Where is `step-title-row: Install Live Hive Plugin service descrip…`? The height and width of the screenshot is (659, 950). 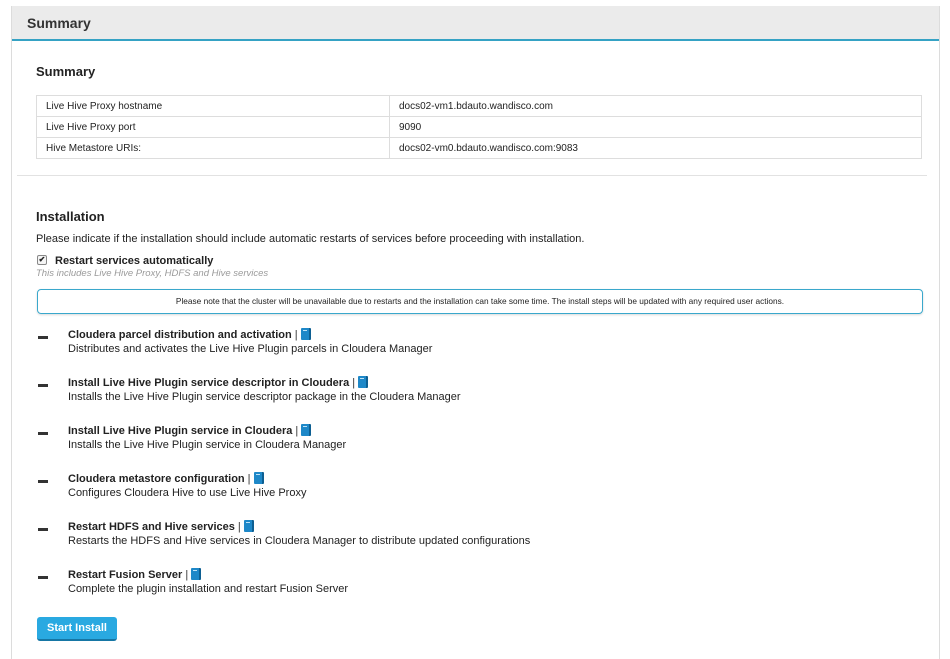 step-title-row: Install Live Hive Plugin service descrip… is located at coordinates (218, 382).